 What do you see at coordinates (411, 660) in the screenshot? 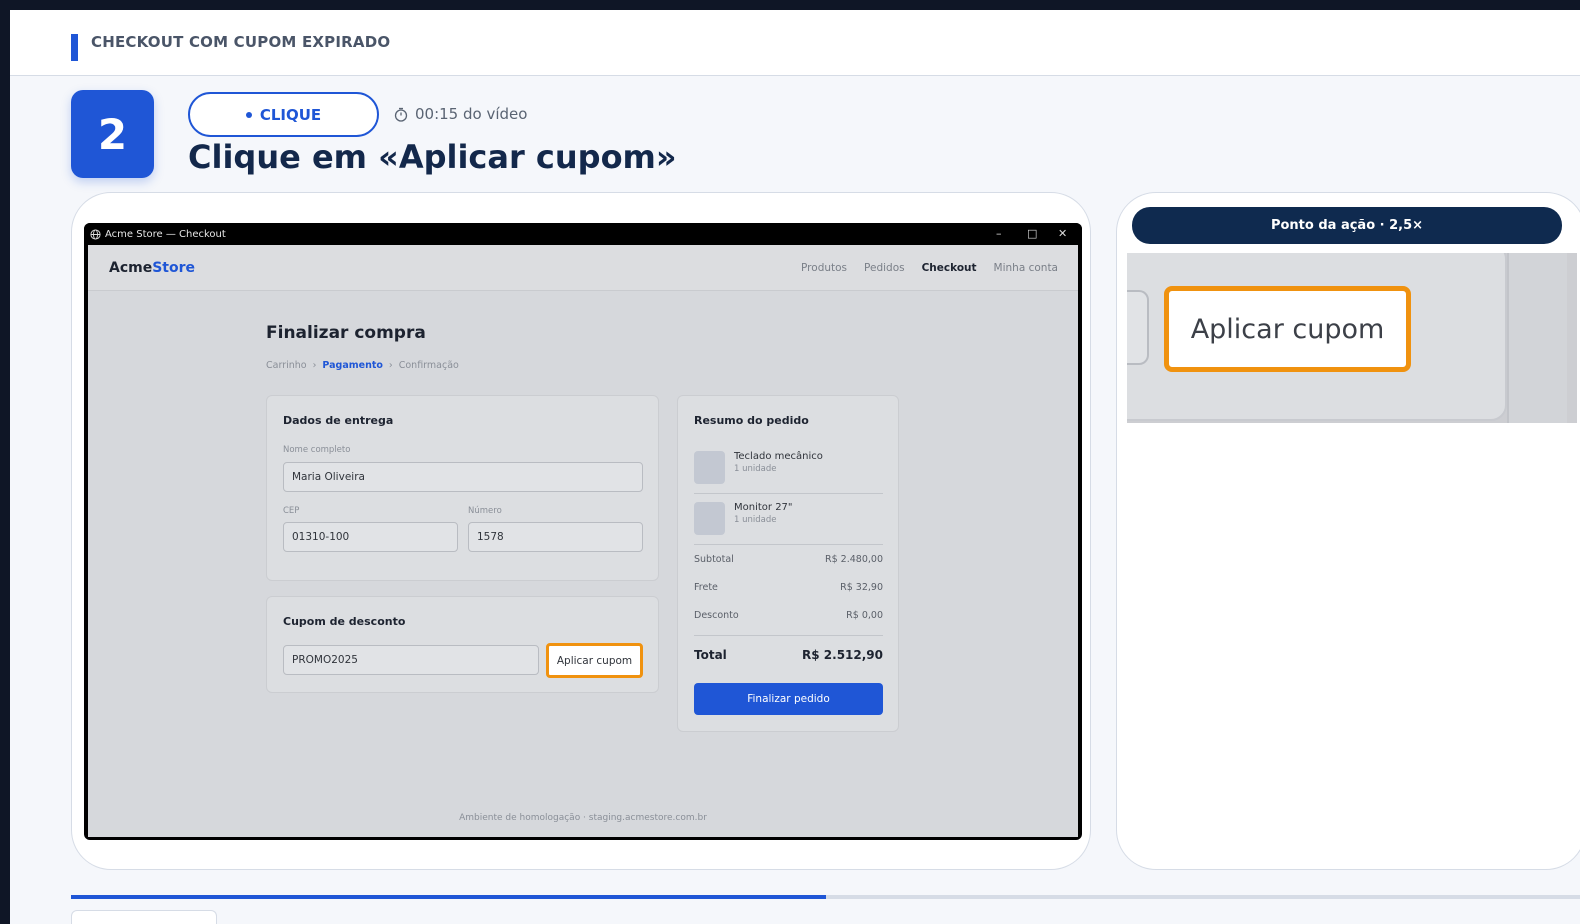
I see `coupon-input: PROMO2025` at bounding box center [411, 660].